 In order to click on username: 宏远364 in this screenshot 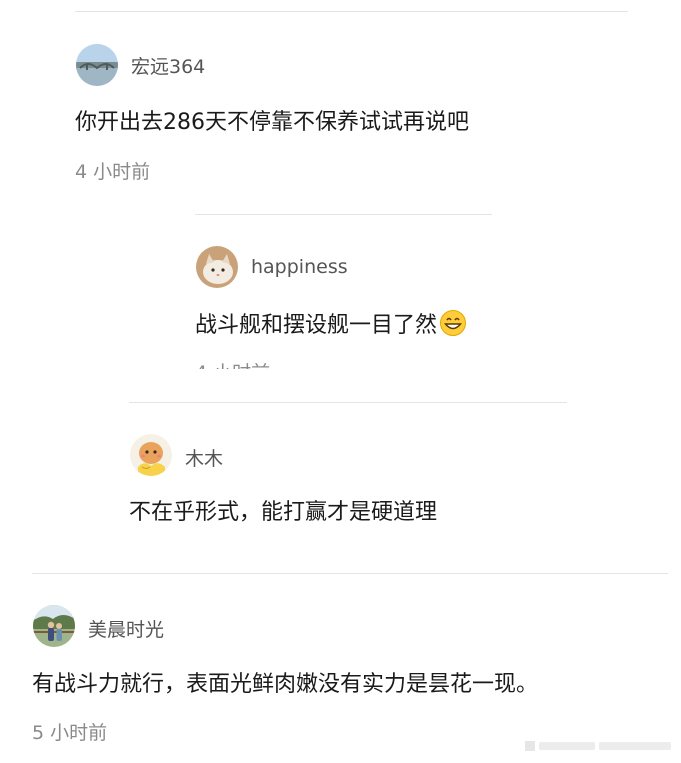, I will do `click(168, 65)`.